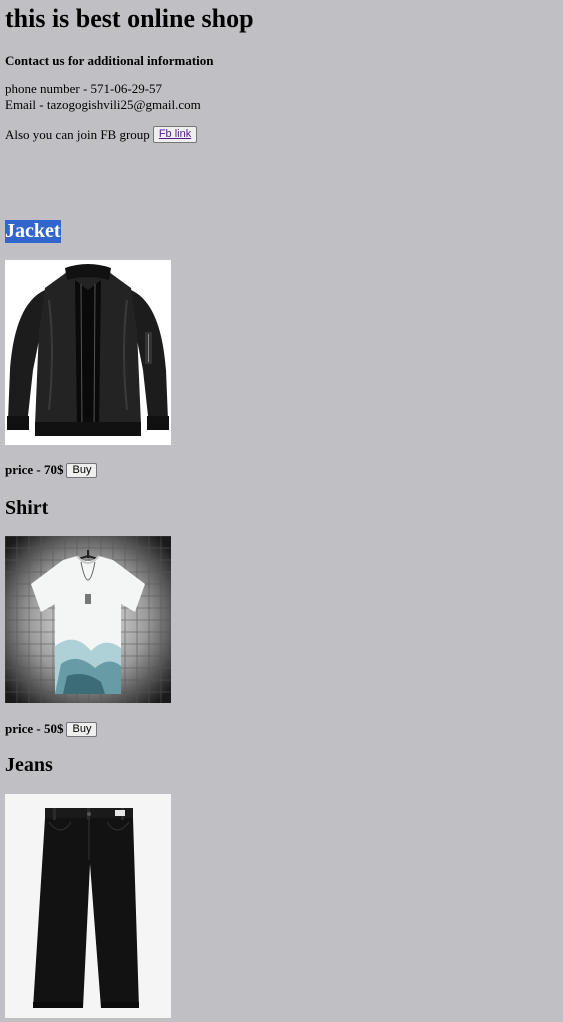 The width and height of the screenshot is (563, 1022). I want to click on fb-group-text: Also you can join FB group, so click(77, 134).